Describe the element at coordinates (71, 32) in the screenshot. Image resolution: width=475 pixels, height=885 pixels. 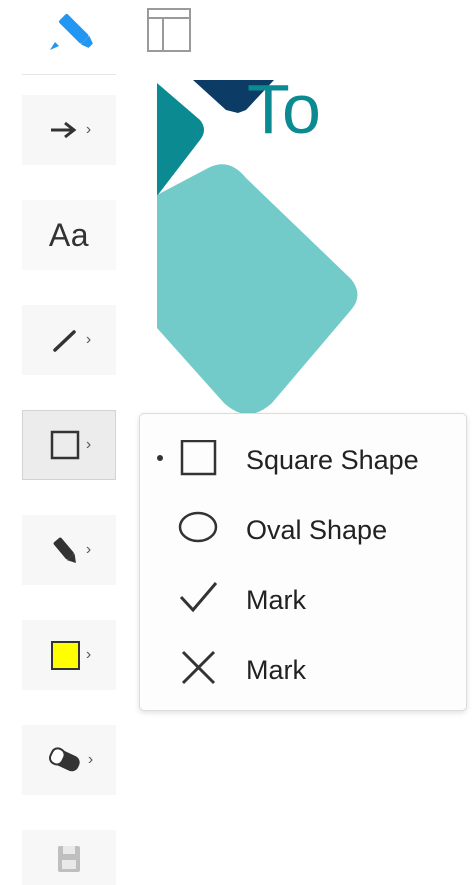
I see `highlighter-icon` at that location.